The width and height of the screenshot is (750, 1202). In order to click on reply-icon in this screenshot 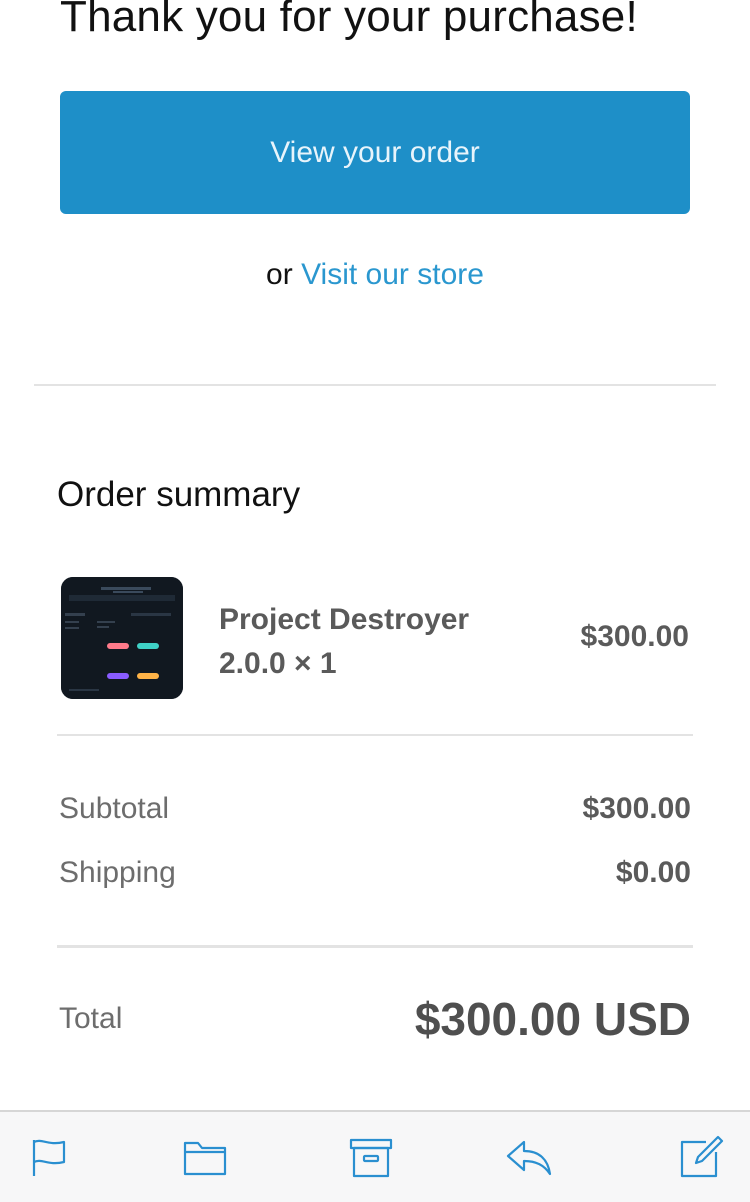, I will do `click(529, 1158)`.